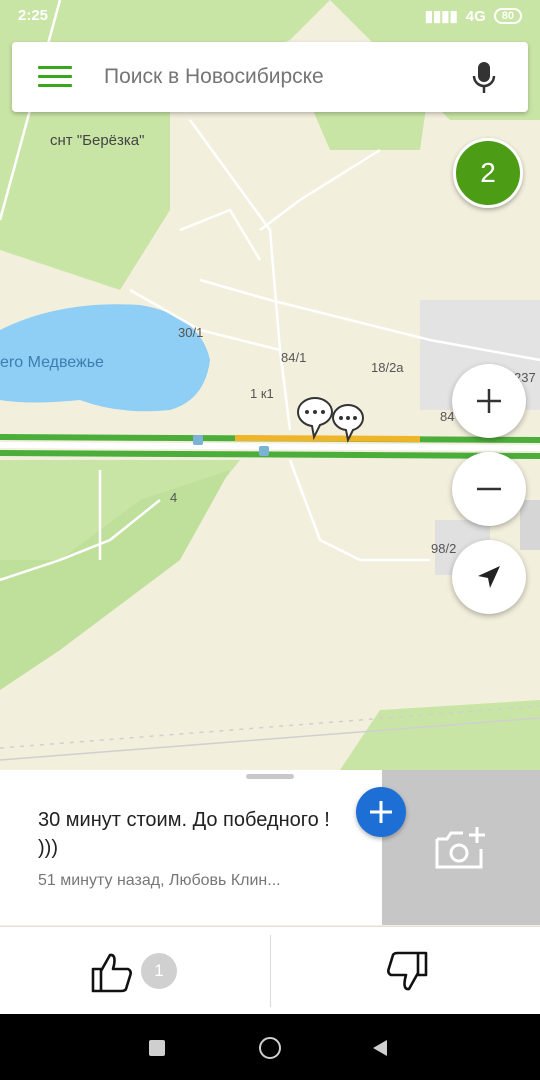 This screenshot has width=540, height=1080. What do you see at coordinates (52, 362) in the screenshot?
I see `map-label-lake: ero Медвежье` at bounding box center [52, 362].